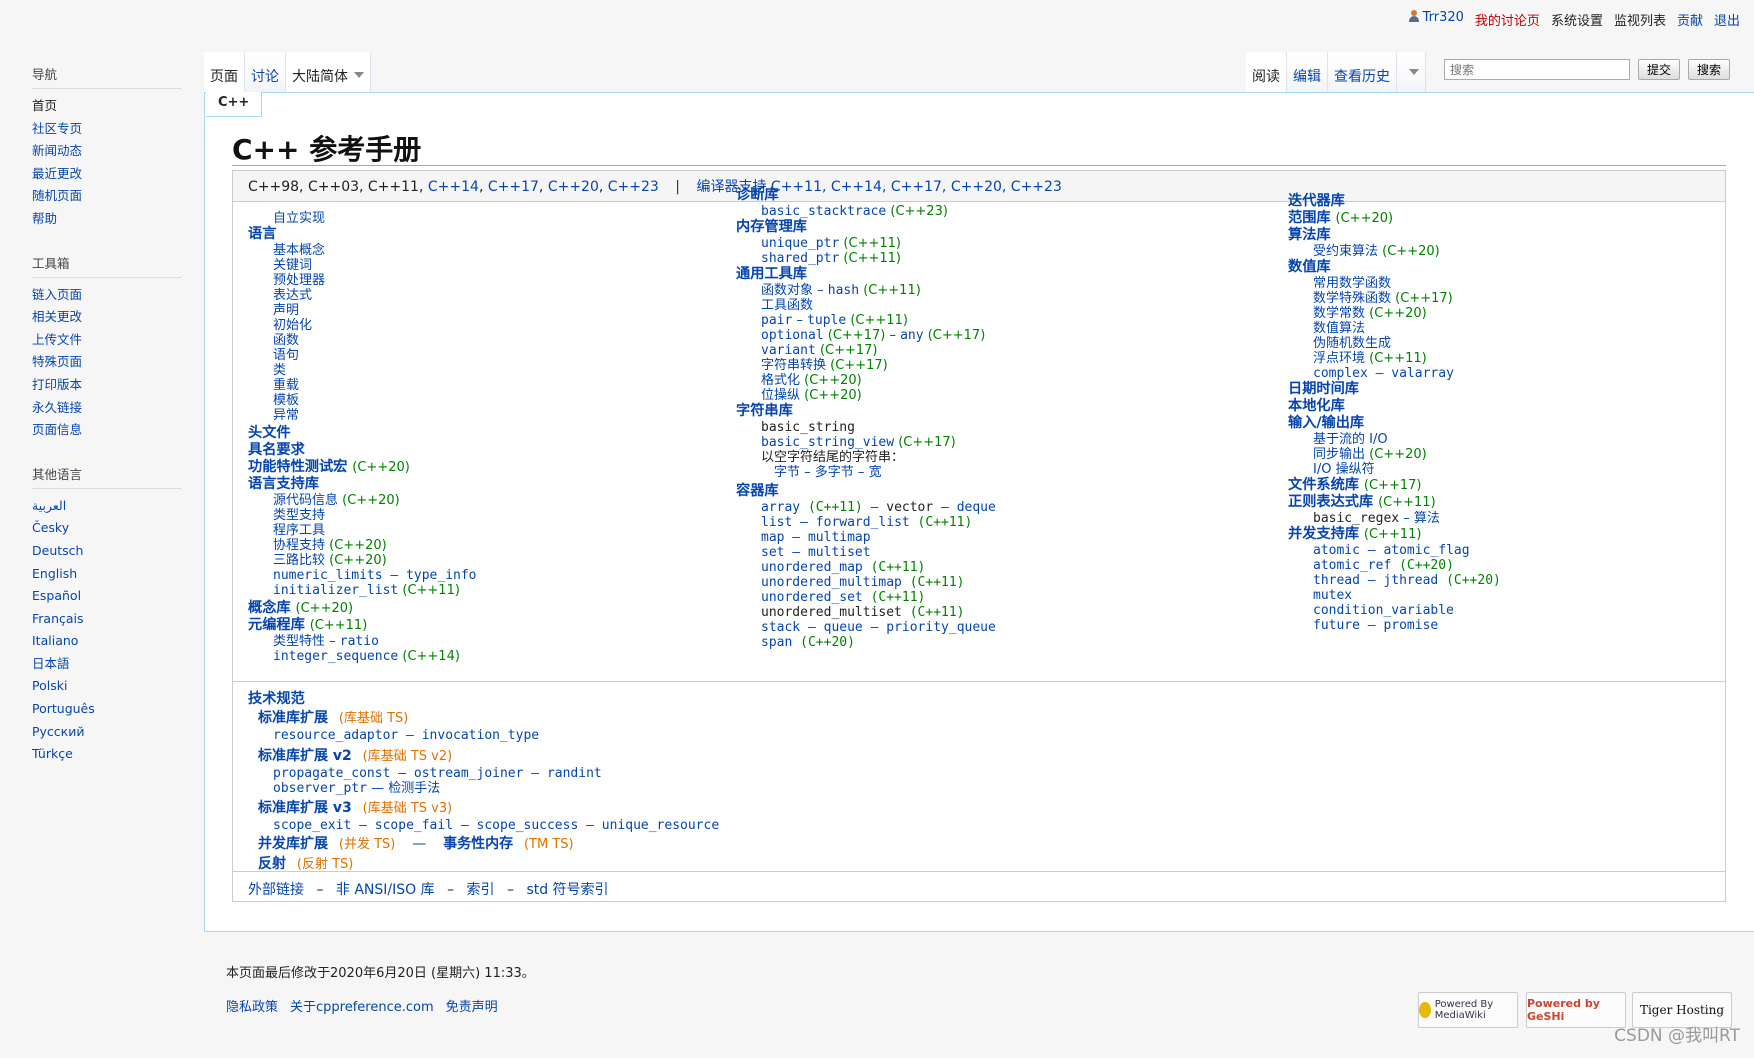 This screenshot has width=1754, height=1058. I want to click on lang-item: Português, so click(63, 708).